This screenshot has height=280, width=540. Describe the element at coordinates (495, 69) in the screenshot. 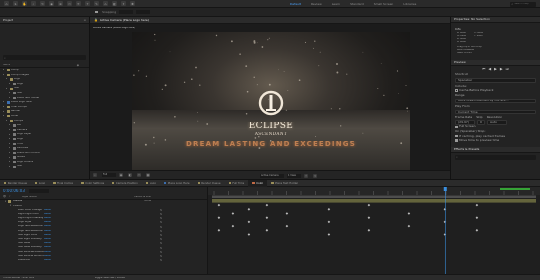

I see `play-icon: ▶` at that location.